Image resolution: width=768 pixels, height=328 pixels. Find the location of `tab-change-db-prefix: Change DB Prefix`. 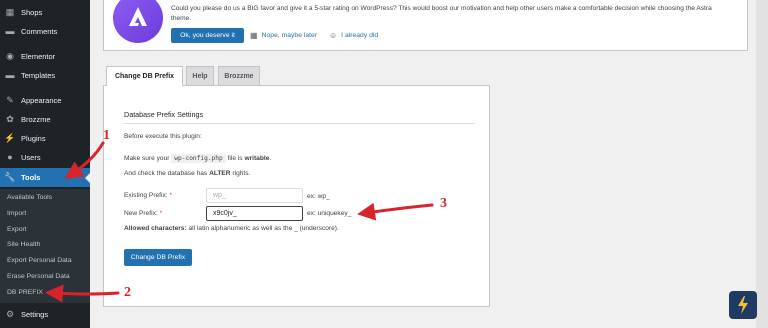

tab-change-db-prefix: Change DB Prefix is located at coordinates (144, 76).